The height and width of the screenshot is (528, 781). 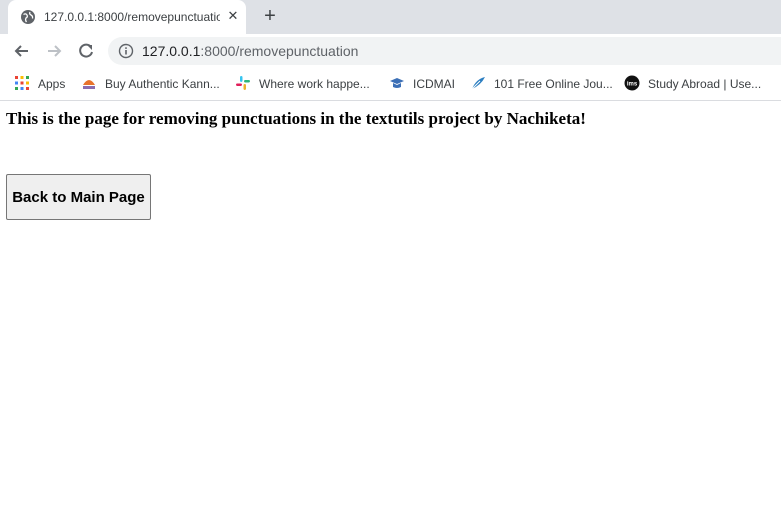 I want to click on slack-icon, so click(x=243, y=83).